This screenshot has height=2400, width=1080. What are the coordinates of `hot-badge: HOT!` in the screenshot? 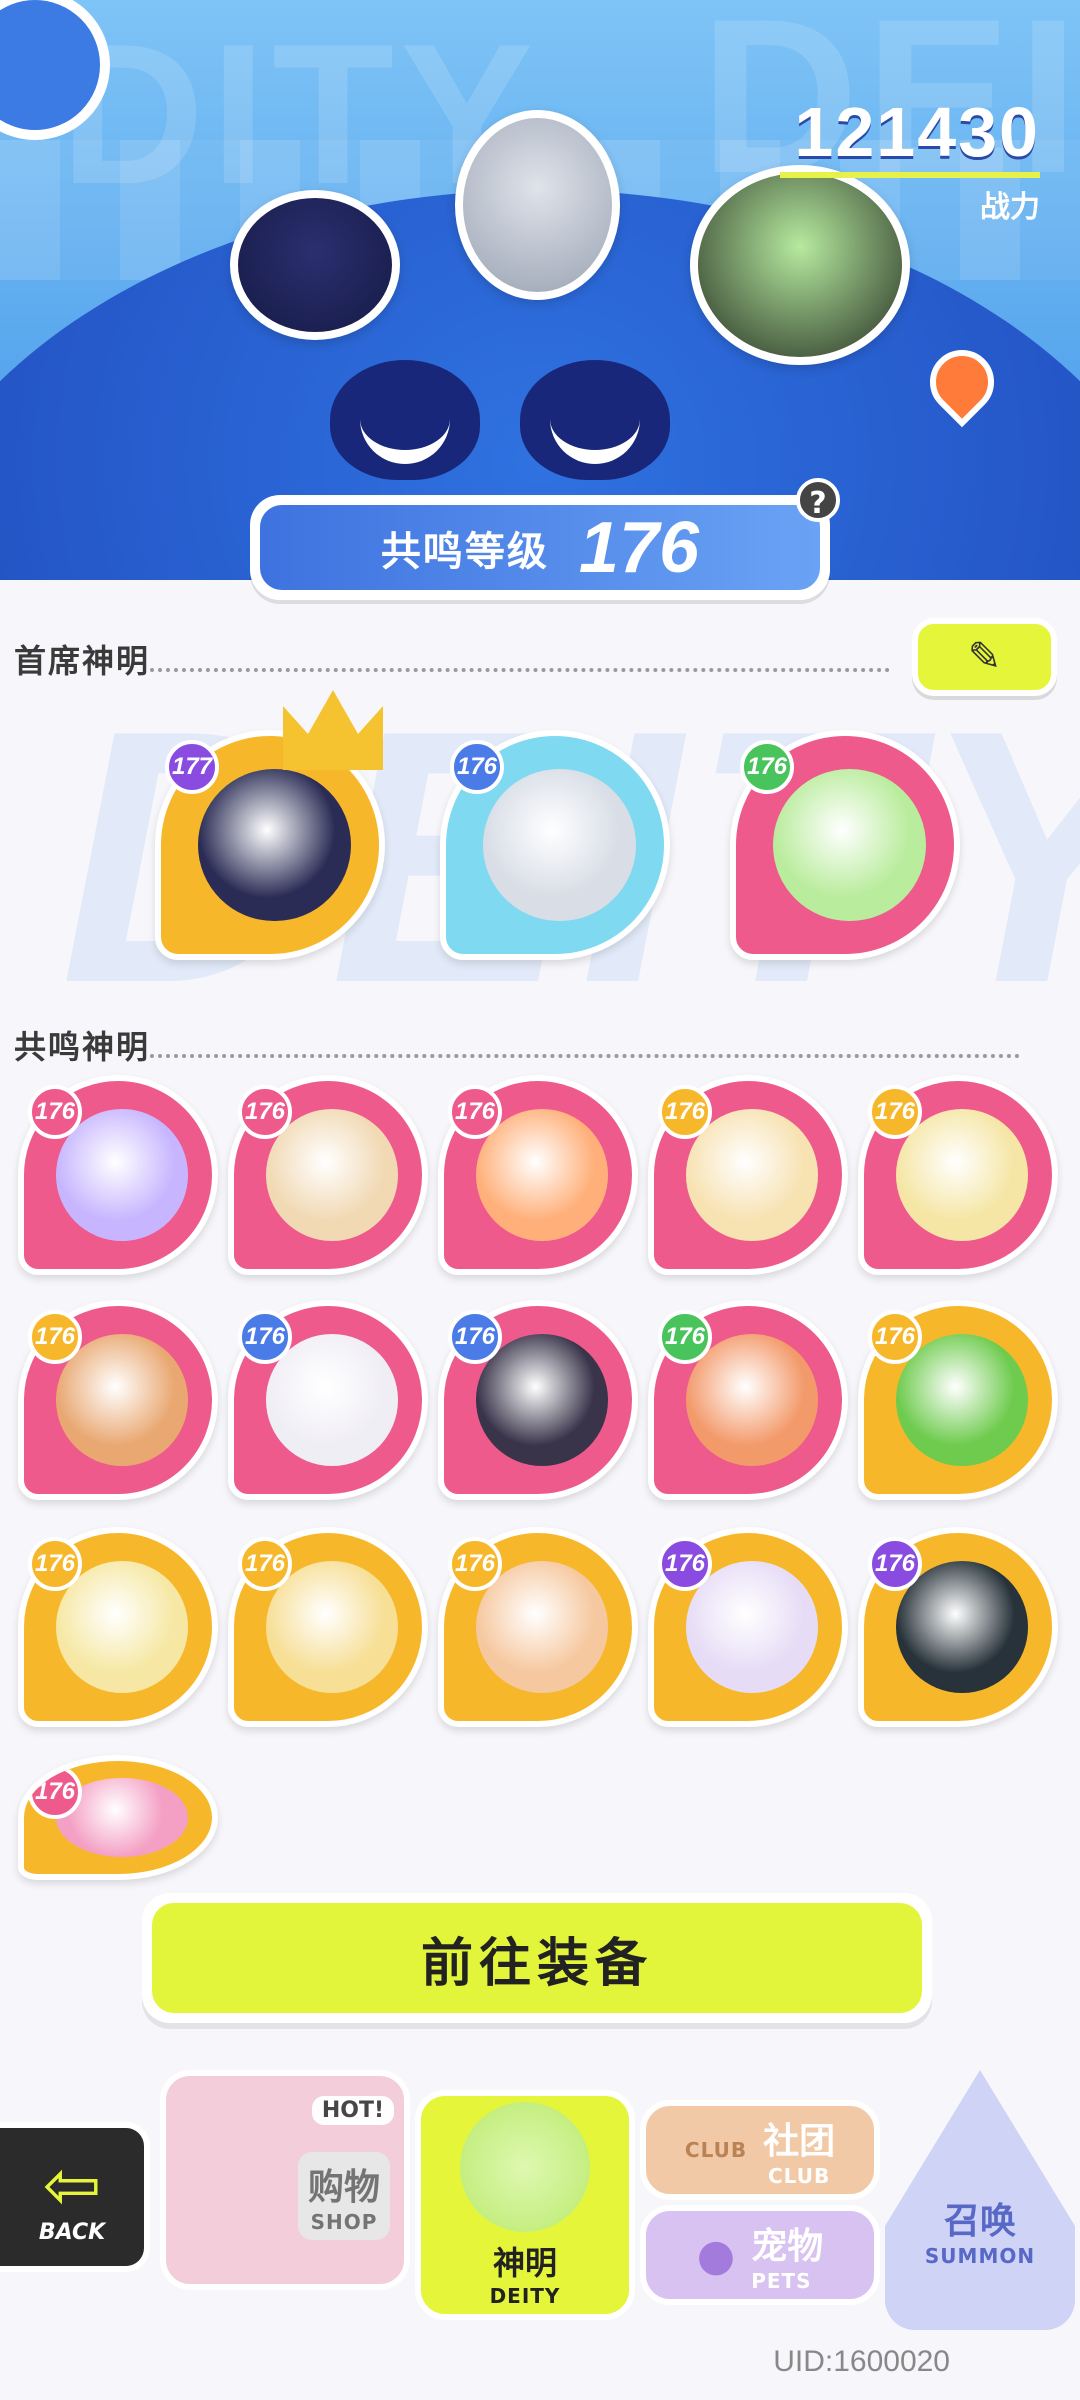 It's located at (352, 2110).